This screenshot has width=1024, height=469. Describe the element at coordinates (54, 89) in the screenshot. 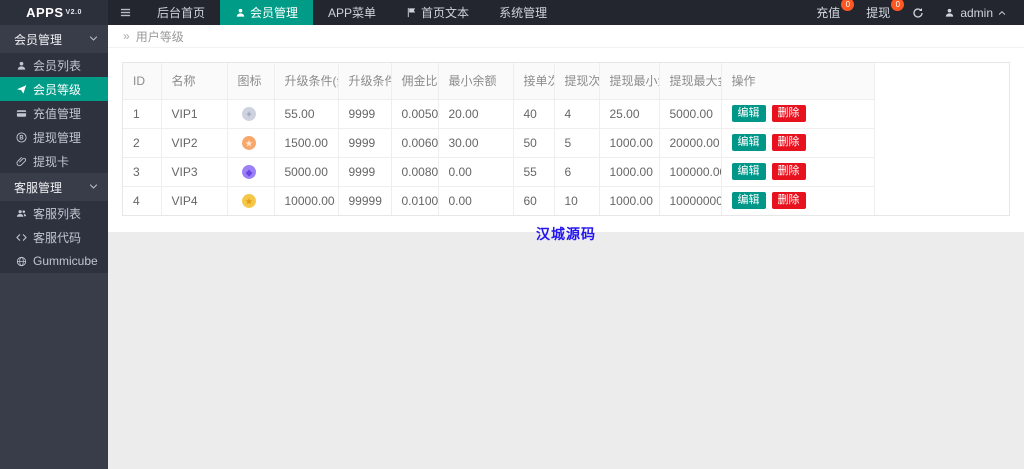

I see `sidebar-item-member-level: 会员等级` at that location.